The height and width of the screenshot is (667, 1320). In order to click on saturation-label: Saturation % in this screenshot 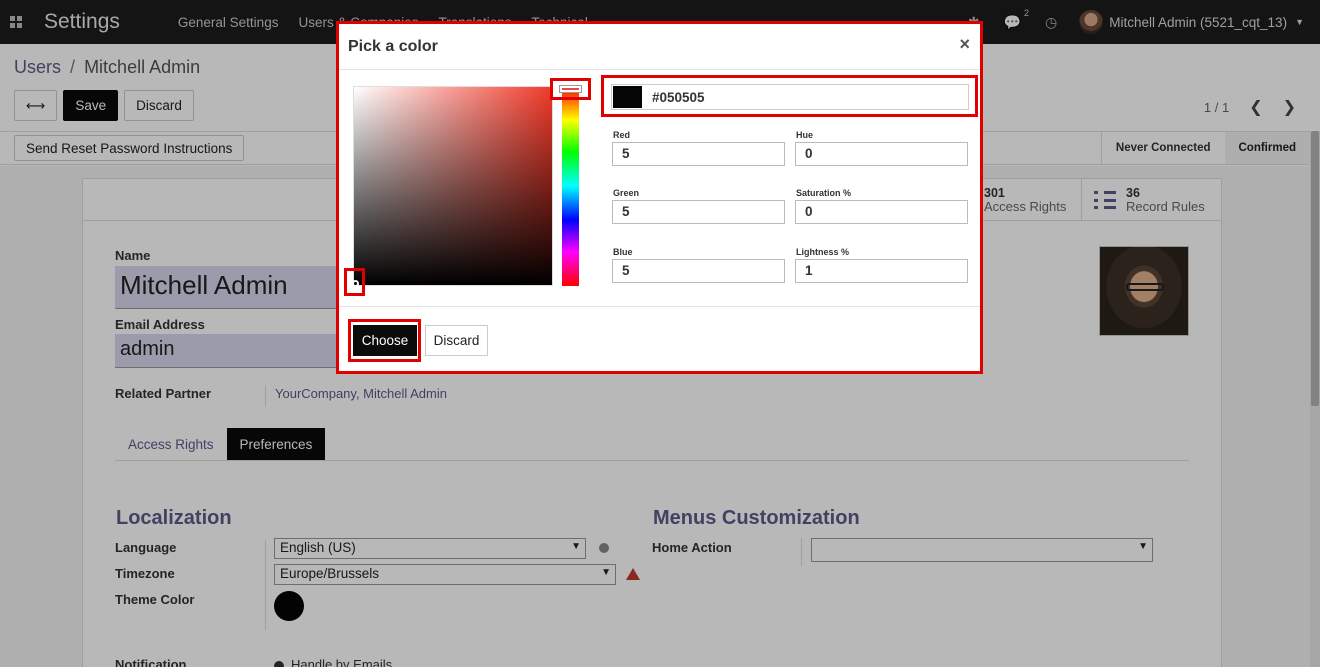, I will do `click(824, 193)`.